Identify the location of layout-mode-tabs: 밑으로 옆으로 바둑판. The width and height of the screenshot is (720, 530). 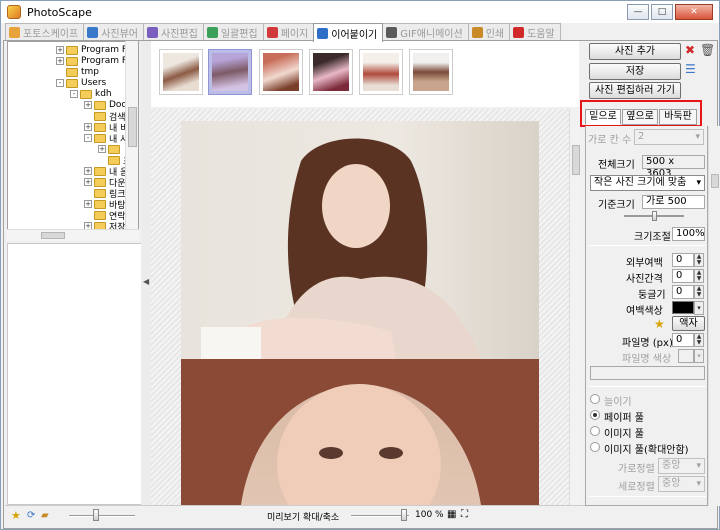
(641, 113).